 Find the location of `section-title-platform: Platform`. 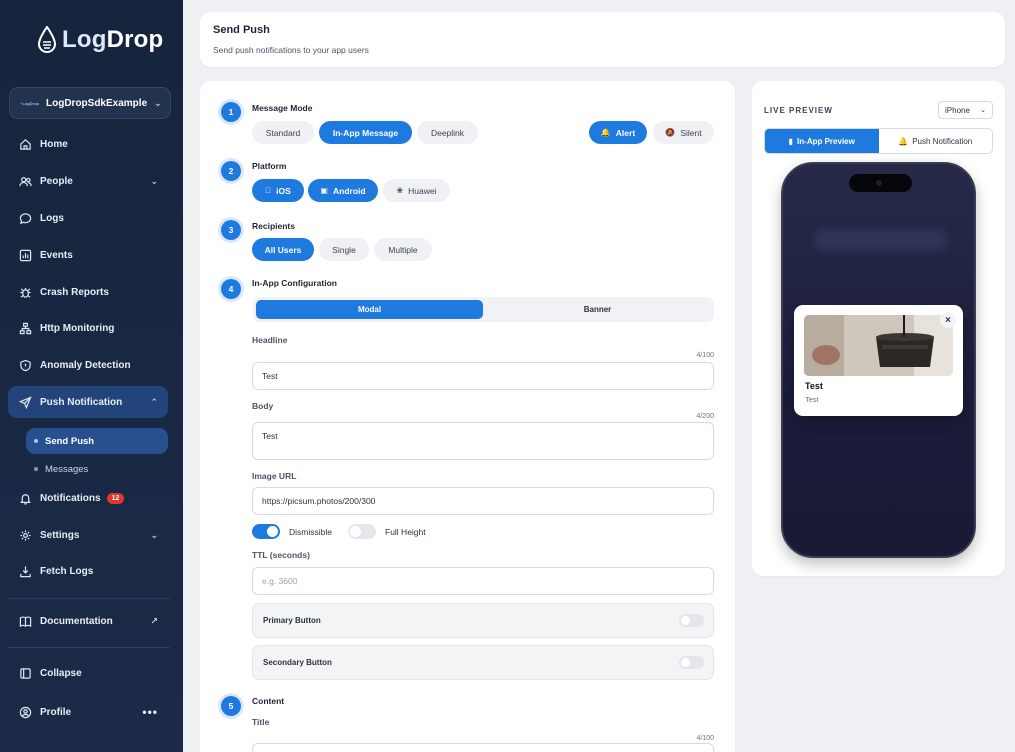

section-title-platform: Platform is located at coordinates (269, 166).